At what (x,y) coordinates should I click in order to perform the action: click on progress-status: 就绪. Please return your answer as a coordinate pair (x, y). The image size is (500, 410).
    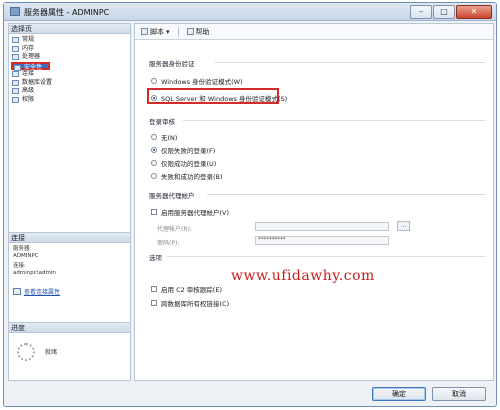
    Looking at the image, I should click on (51, 352).